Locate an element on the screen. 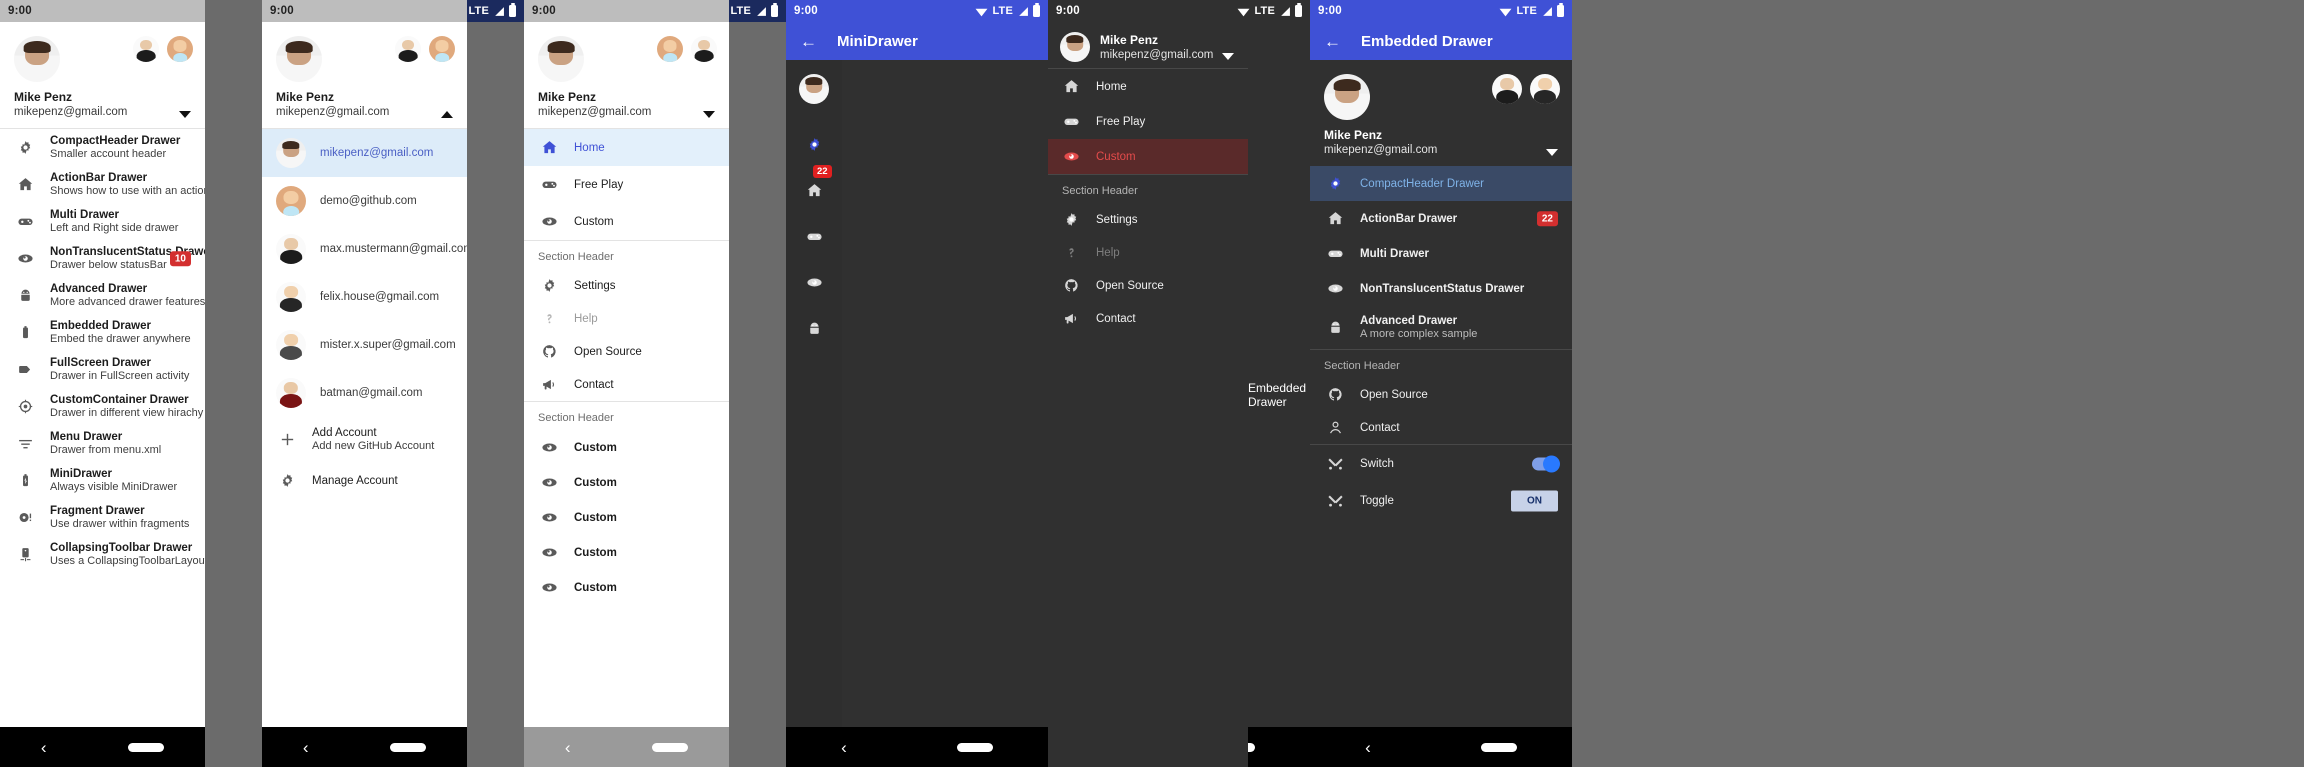 The width and height of the screenshot is (2304, 767). drawer-item: ActionBar Drawer 22 is located at coordinates (1441, 218).